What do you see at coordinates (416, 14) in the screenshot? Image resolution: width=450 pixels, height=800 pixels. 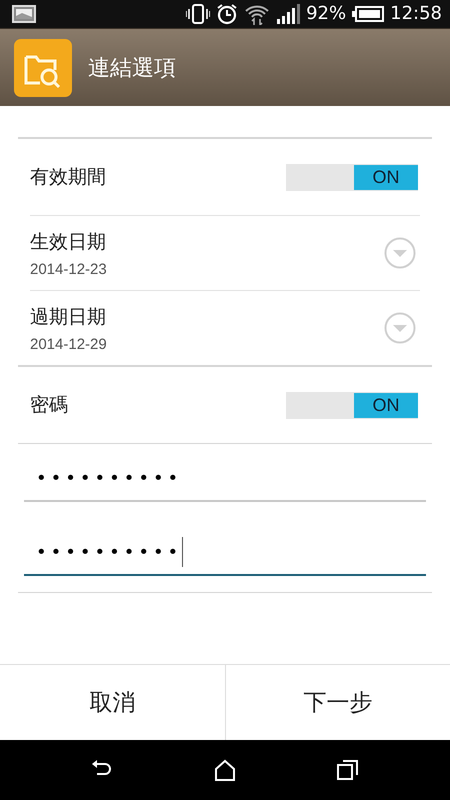 I see `clock-time: 12:58` at bounding box center [416, 14].